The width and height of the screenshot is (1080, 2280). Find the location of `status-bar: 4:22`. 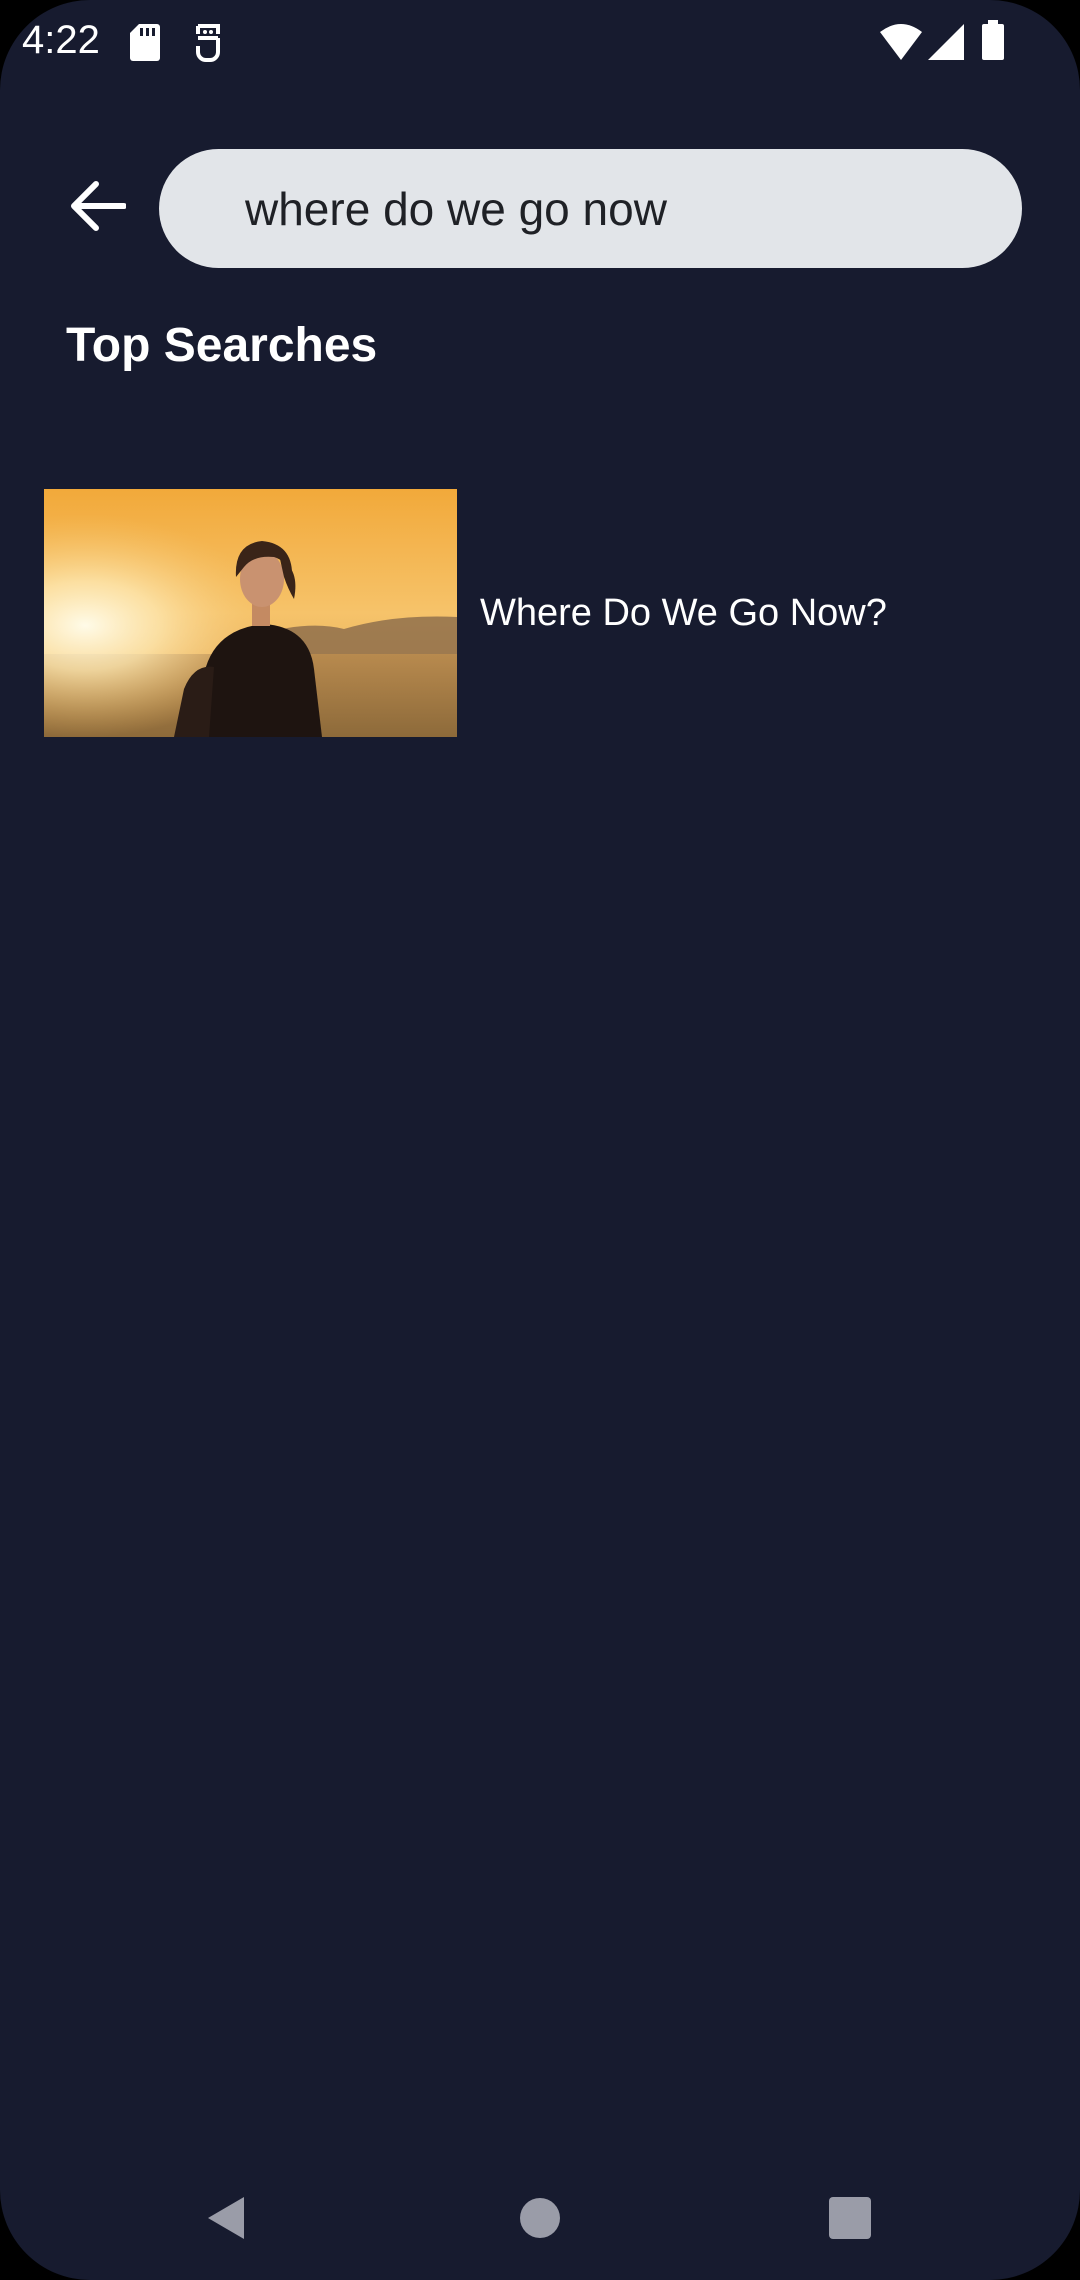

status-bar: 4:22 is located at coordinates (540, 45).